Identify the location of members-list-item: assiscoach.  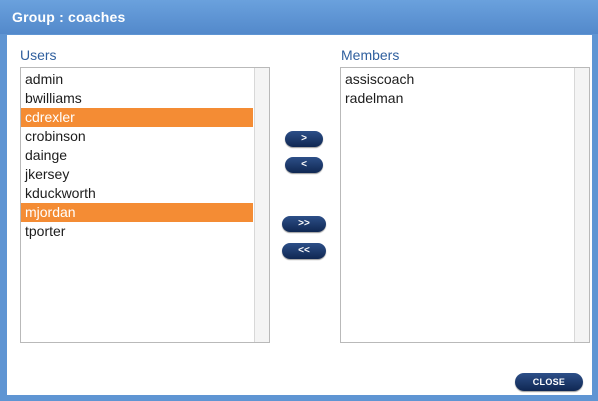
(457, 79).